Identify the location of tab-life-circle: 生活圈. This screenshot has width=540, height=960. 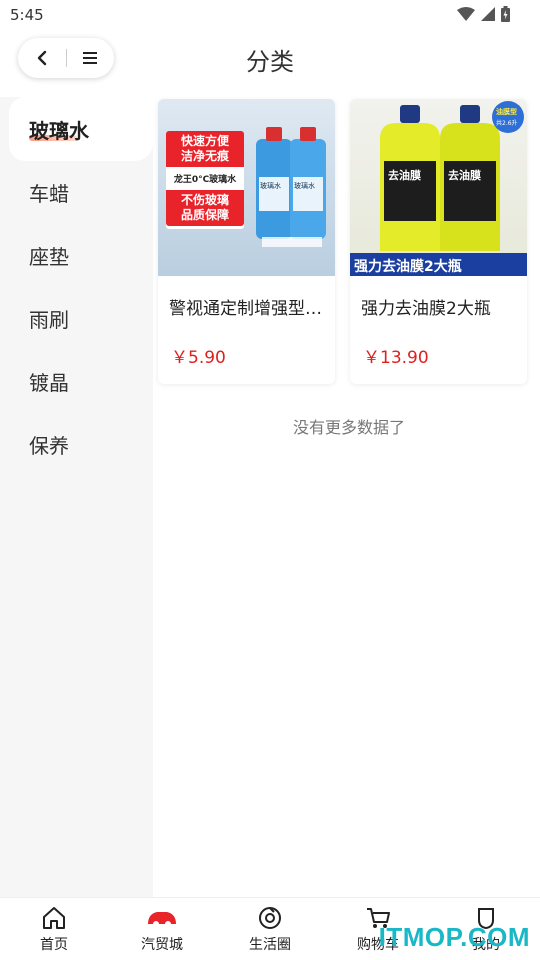
(270, 929).